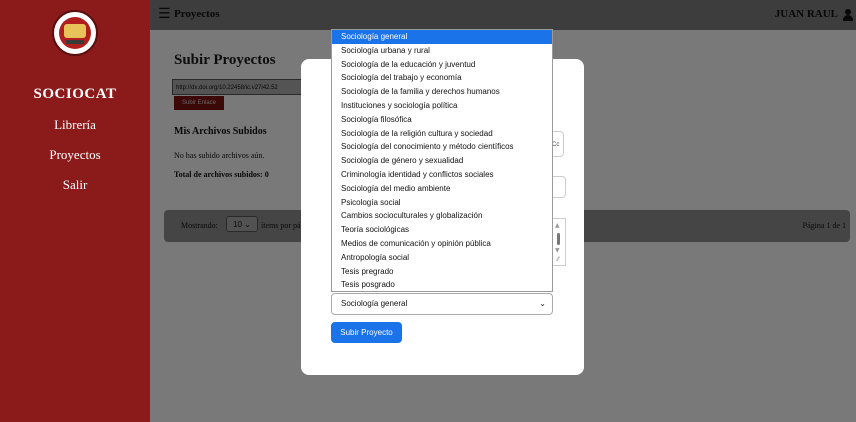  Describe the element at coordinates (442, 285) in the screenshot. I see `dropdown-option: Tesis posgrado` at that location.